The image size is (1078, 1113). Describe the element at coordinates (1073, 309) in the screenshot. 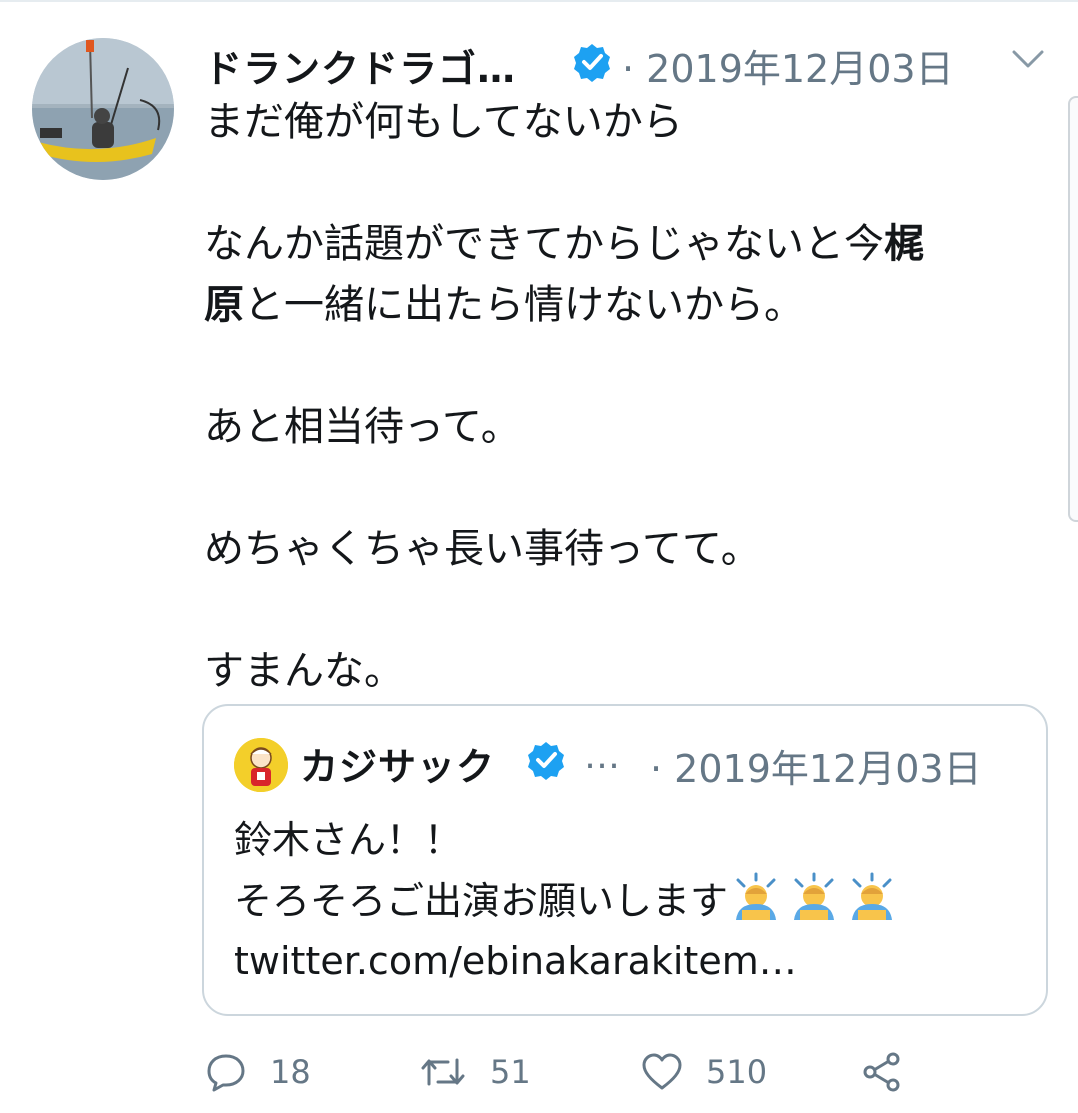

I see `scrollbar-thumb` at that location.